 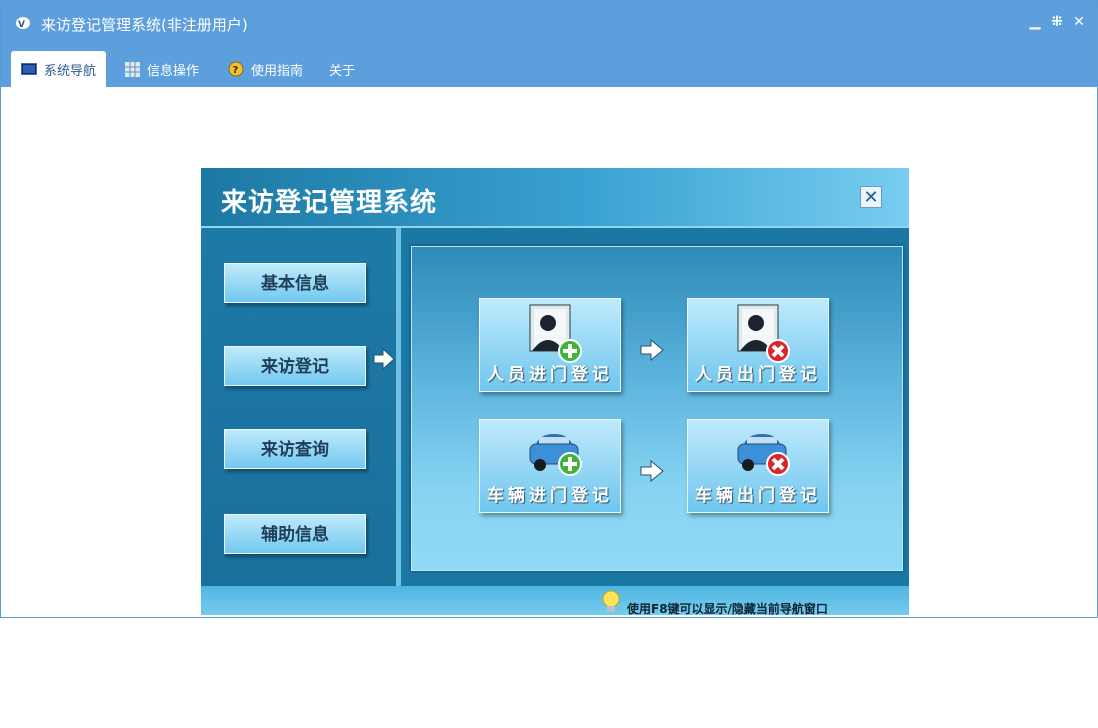 What do you see at coordinates (763, 455) in the screenshot?
I see `car-remove-icon` at bounding box center [763, 455].